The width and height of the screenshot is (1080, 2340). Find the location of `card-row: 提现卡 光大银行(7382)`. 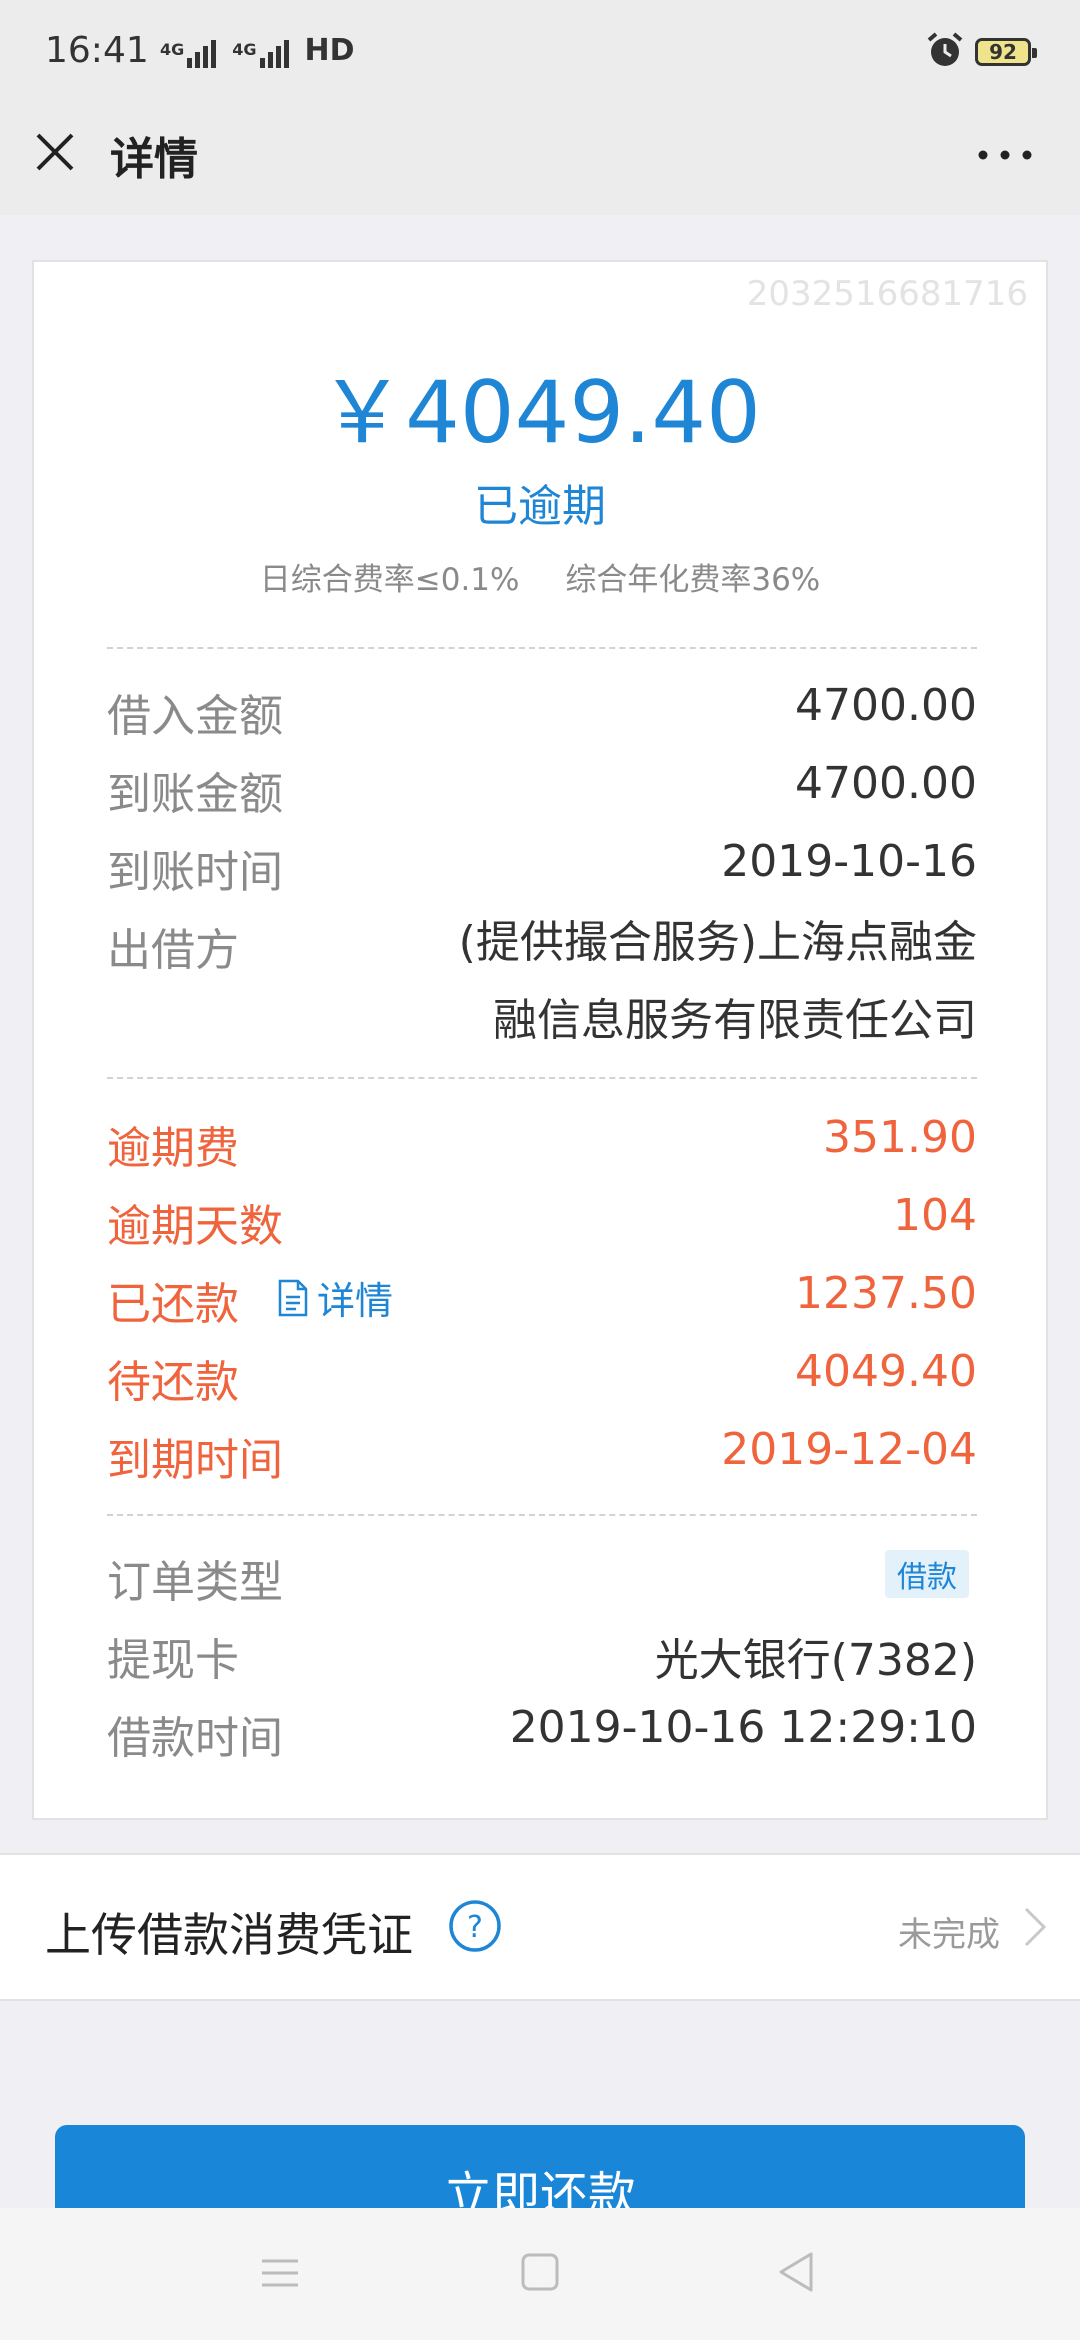

card-row: 提现卡 光大银行(7382) is located at coordinates (542, 1660).